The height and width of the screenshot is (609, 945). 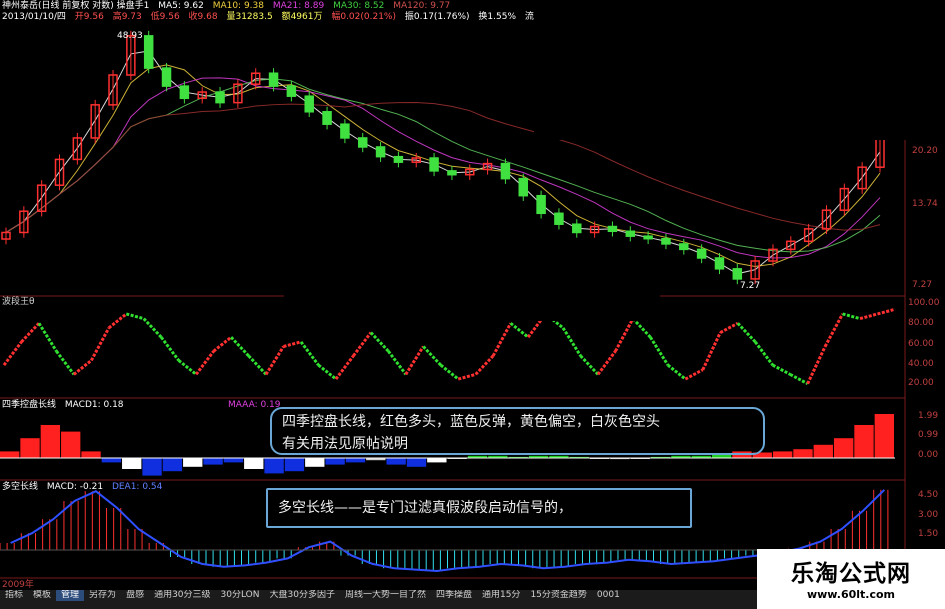 I want to click on tab-weekly-trend: 周线一大势一目了然, so click(x=385, y=595).